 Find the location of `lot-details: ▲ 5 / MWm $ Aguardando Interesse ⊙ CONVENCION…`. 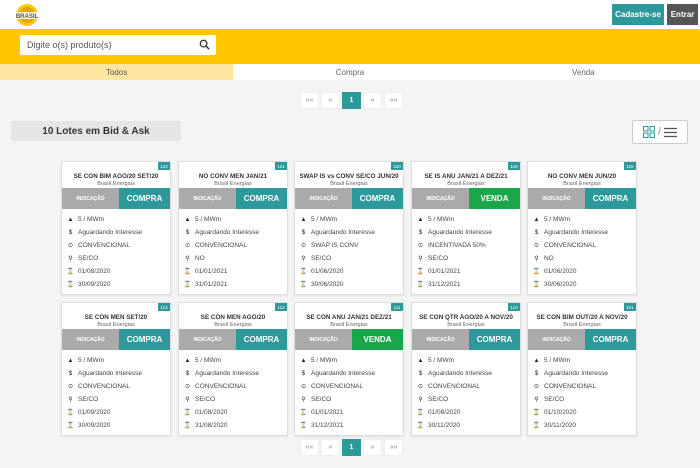

lot-details: ▲ 5 / MWm $ Aguardando Interesse ⊙ CONVENCION… is located at coordinates (582, 251).